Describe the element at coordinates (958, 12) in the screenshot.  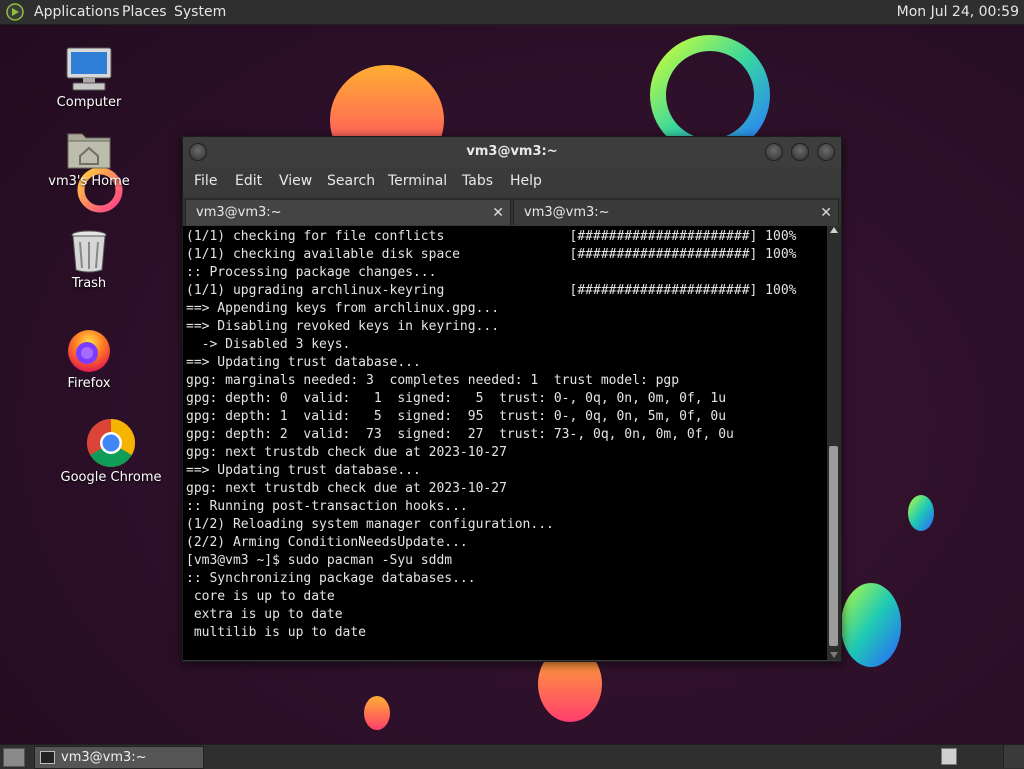
I see `clock: Mon Jul 24, 00:59` at that location.